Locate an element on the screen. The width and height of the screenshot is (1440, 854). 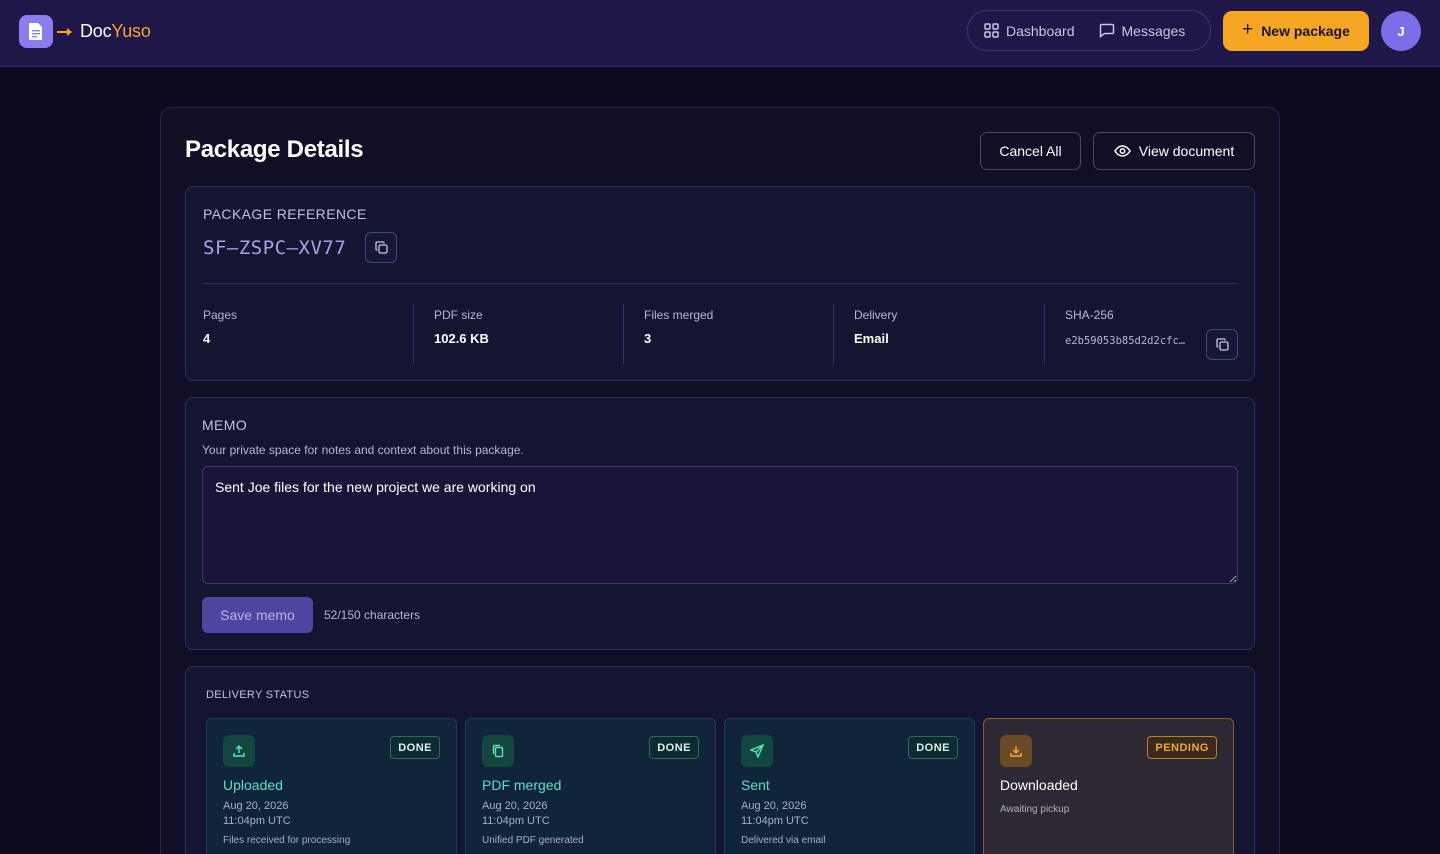
download-icon is located at coordinates (1016, 751).